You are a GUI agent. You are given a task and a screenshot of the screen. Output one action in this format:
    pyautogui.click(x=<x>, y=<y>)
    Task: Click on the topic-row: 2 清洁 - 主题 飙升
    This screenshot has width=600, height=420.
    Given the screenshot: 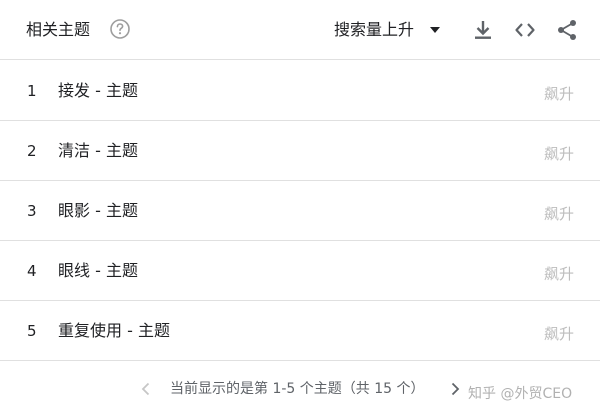 What is the action you would take?
    pyautogui.click(x=300, y=151)
    